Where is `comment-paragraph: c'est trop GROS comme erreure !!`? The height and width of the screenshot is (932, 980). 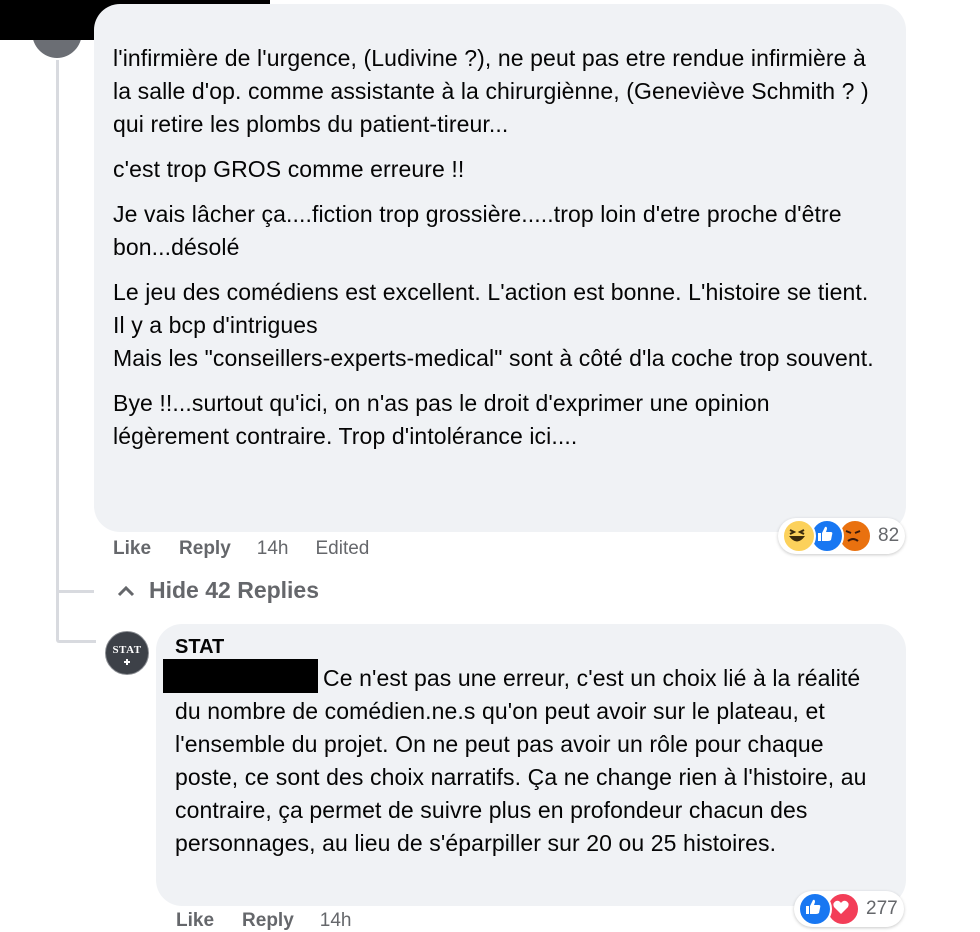 comment-paragraph: c'est trop GROS comme erreure !! is located at coordinates (289, 169).